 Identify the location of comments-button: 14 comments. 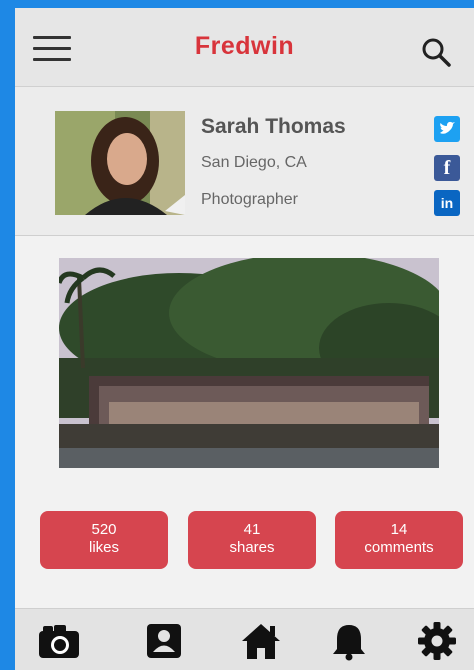
(399, 540).